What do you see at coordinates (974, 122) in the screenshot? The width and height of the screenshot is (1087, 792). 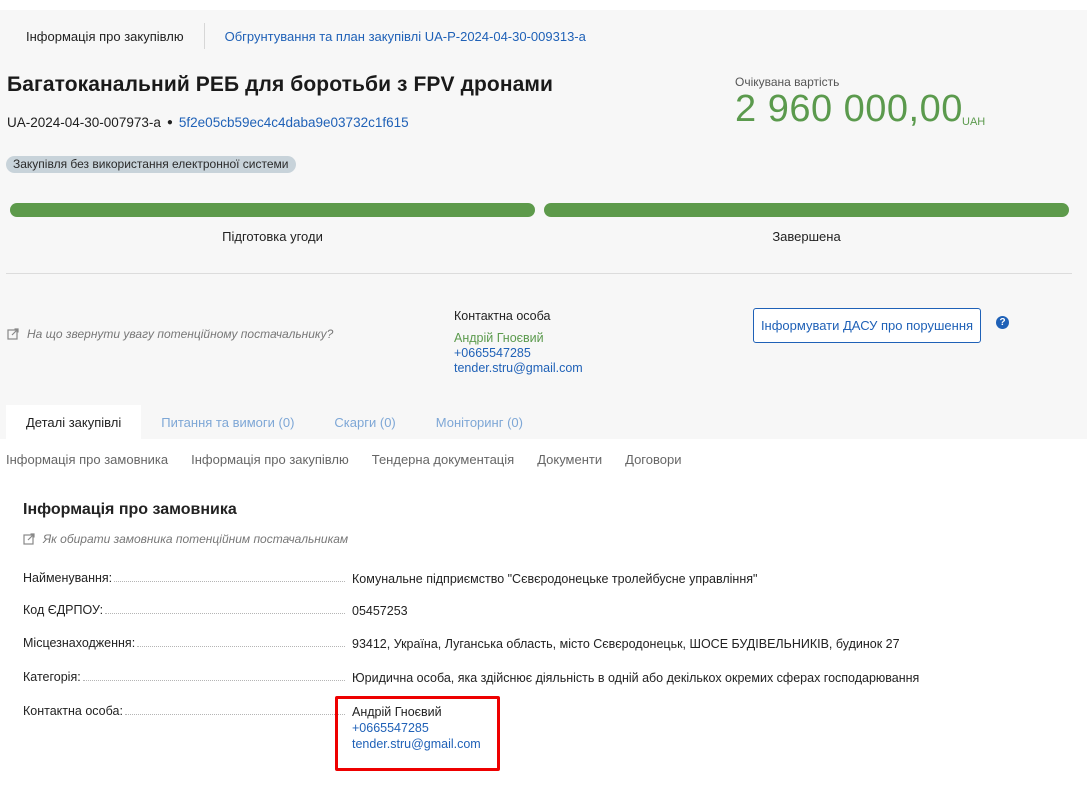 I see `expected-value-currency: UAH` at bounding box center [974, 122].